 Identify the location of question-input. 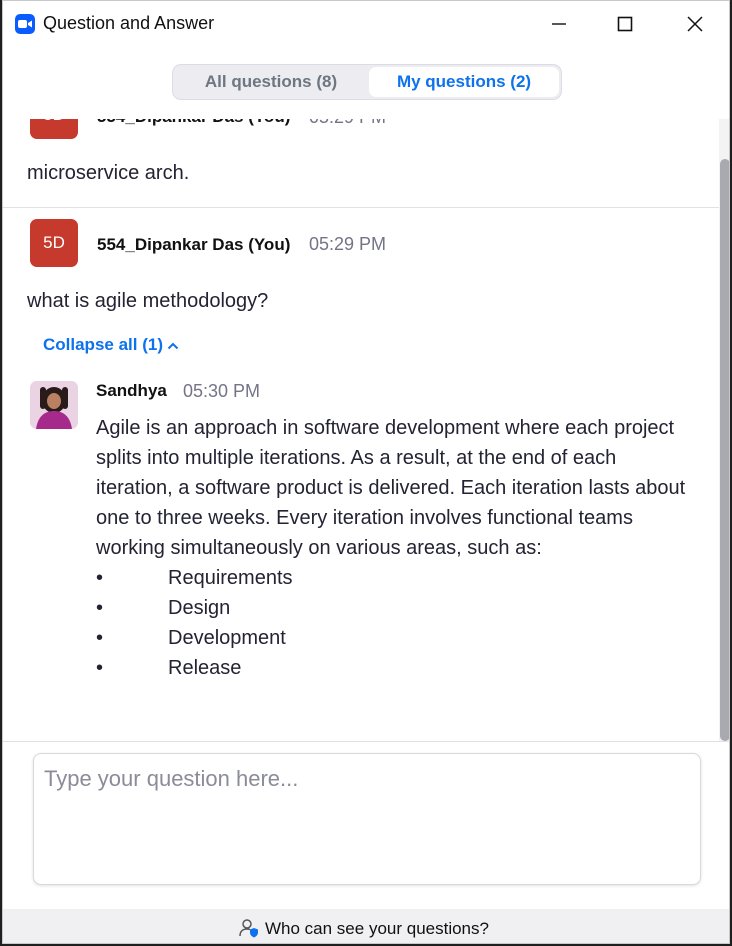
(367, 819).